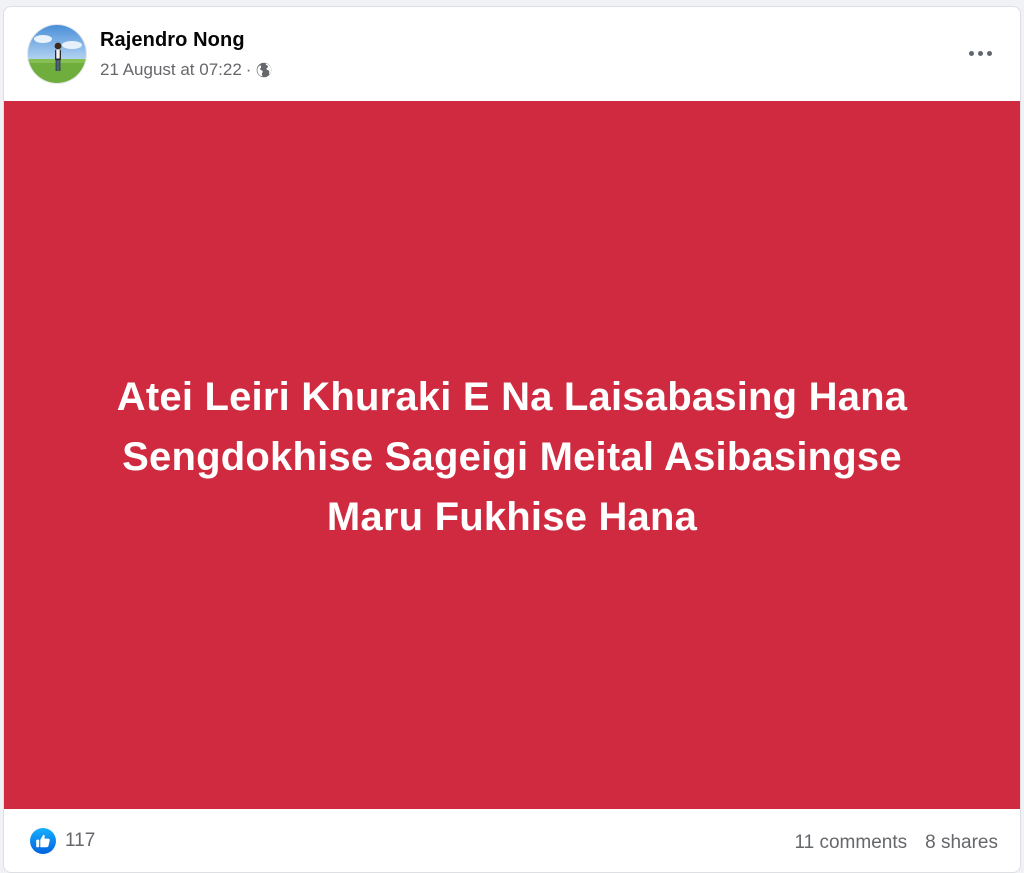 The image size is (1024, 873). Describe the element at coordinates (512, 840) in the screenshot. I see `post-footer: 117 11 comments 8 shares` at that location.